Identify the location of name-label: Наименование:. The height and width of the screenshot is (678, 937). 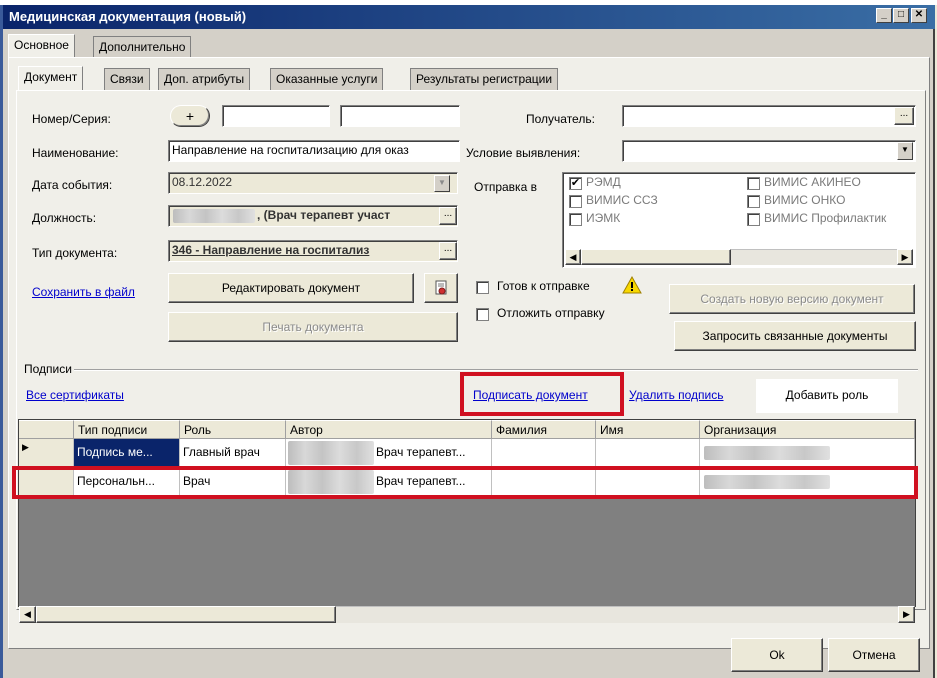
(75, 153).